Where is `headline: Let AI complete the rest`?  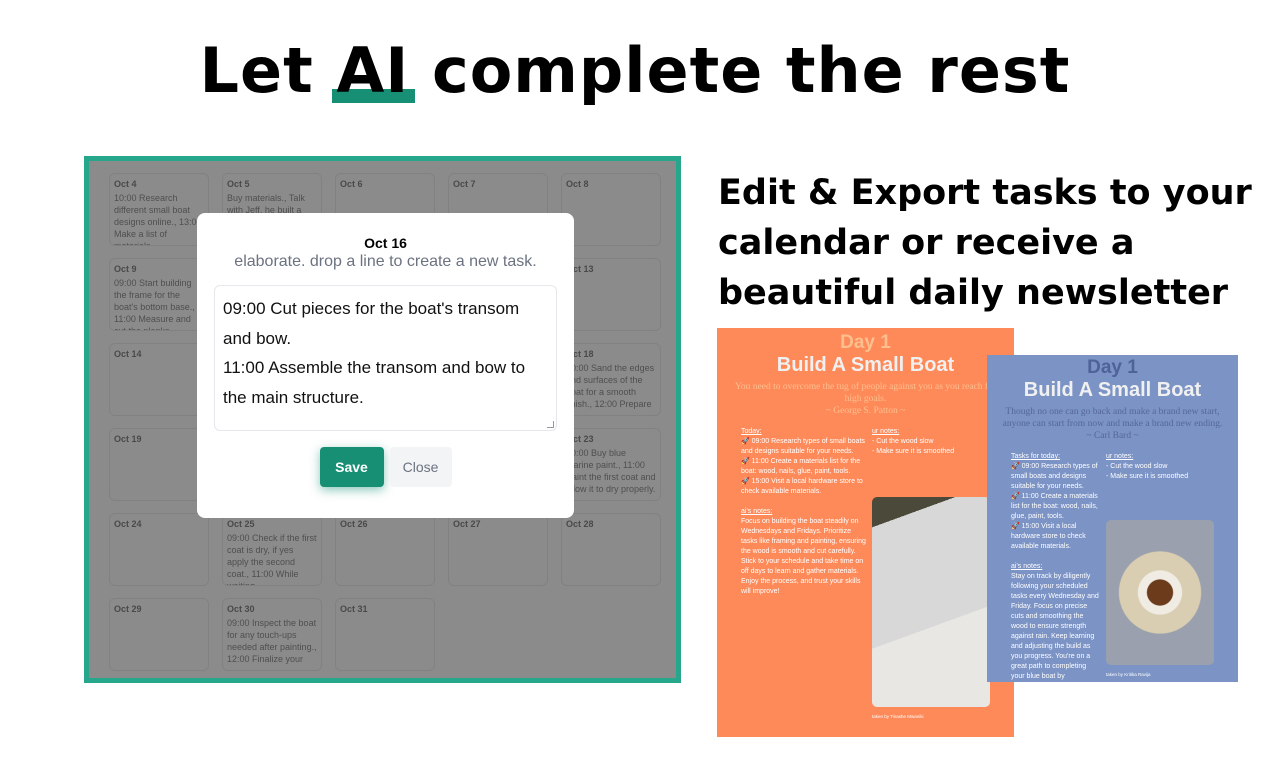 headline: Let AI complete the rest is located at coordinates (635, 70).